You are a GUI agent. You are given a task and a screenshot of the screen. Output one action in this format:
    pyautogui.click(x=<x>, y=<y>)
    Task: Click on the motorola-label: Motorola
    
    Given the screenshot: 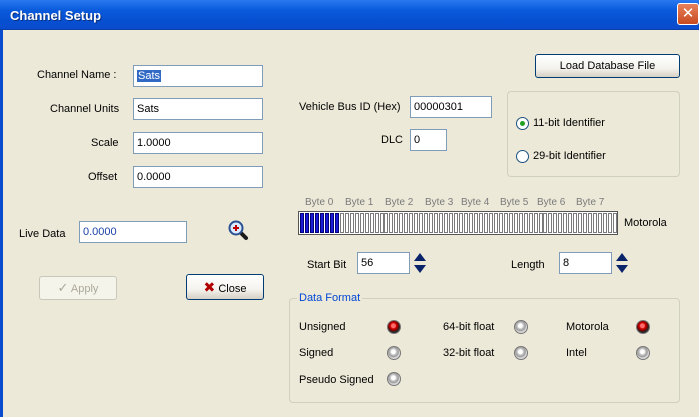 What is the action you would take?
    pyautogui.click(x=587, y=327)
    